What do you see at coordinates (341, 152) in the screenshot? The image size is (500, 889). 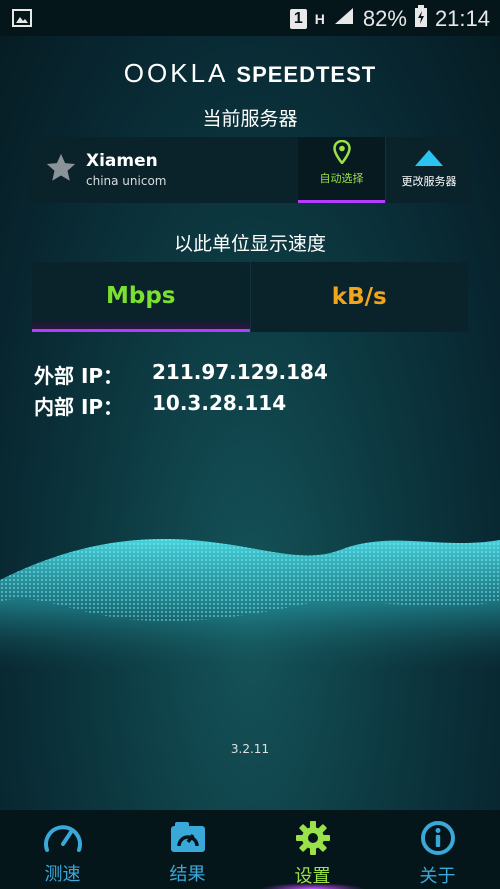 I see `location-pin-icon` at bounding box center [341, 152].